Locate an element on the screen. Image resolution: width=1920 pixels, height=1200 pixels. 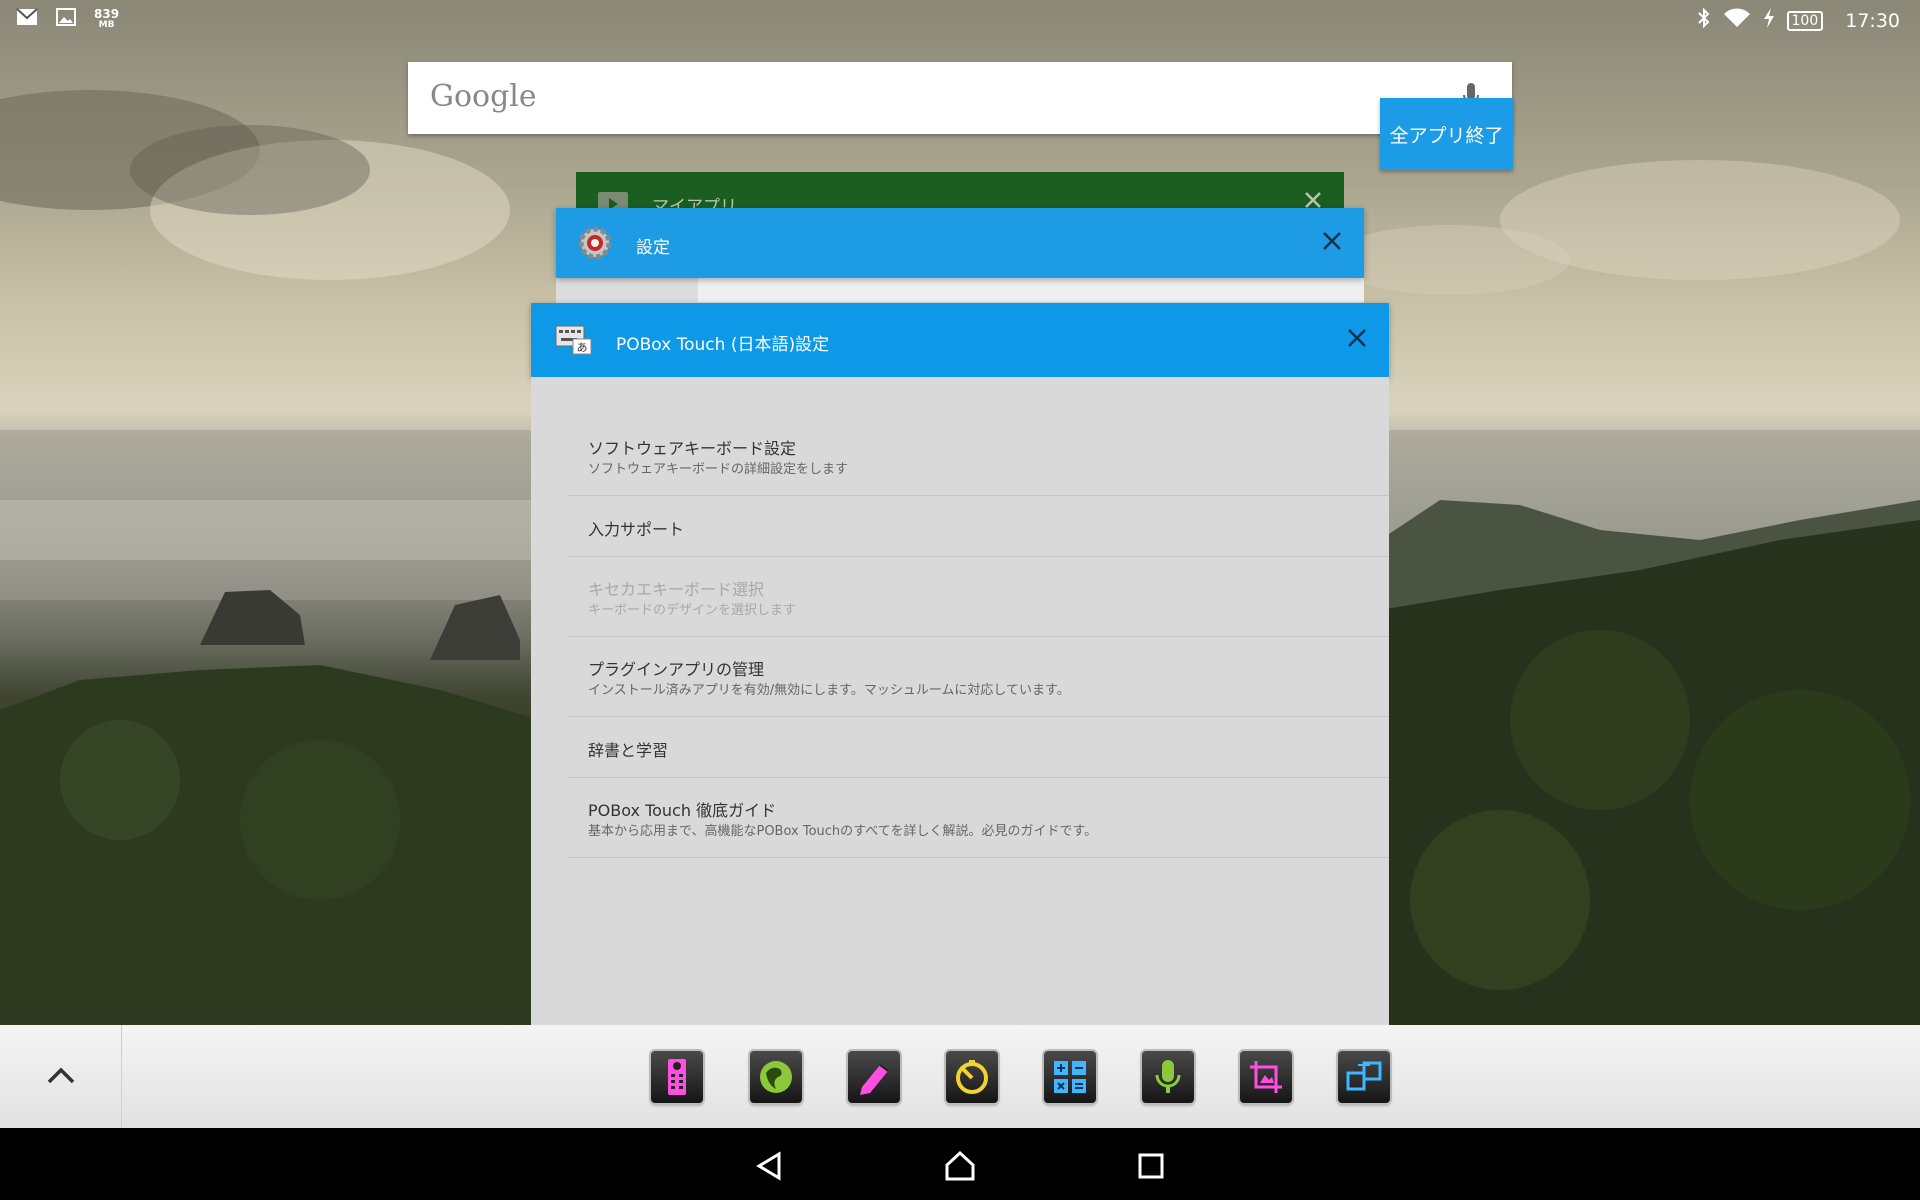
pref-kisekae-keyboard: キセカエキーボード選択 キーボードのデザインを選択します is located at coordinates (978, 597).